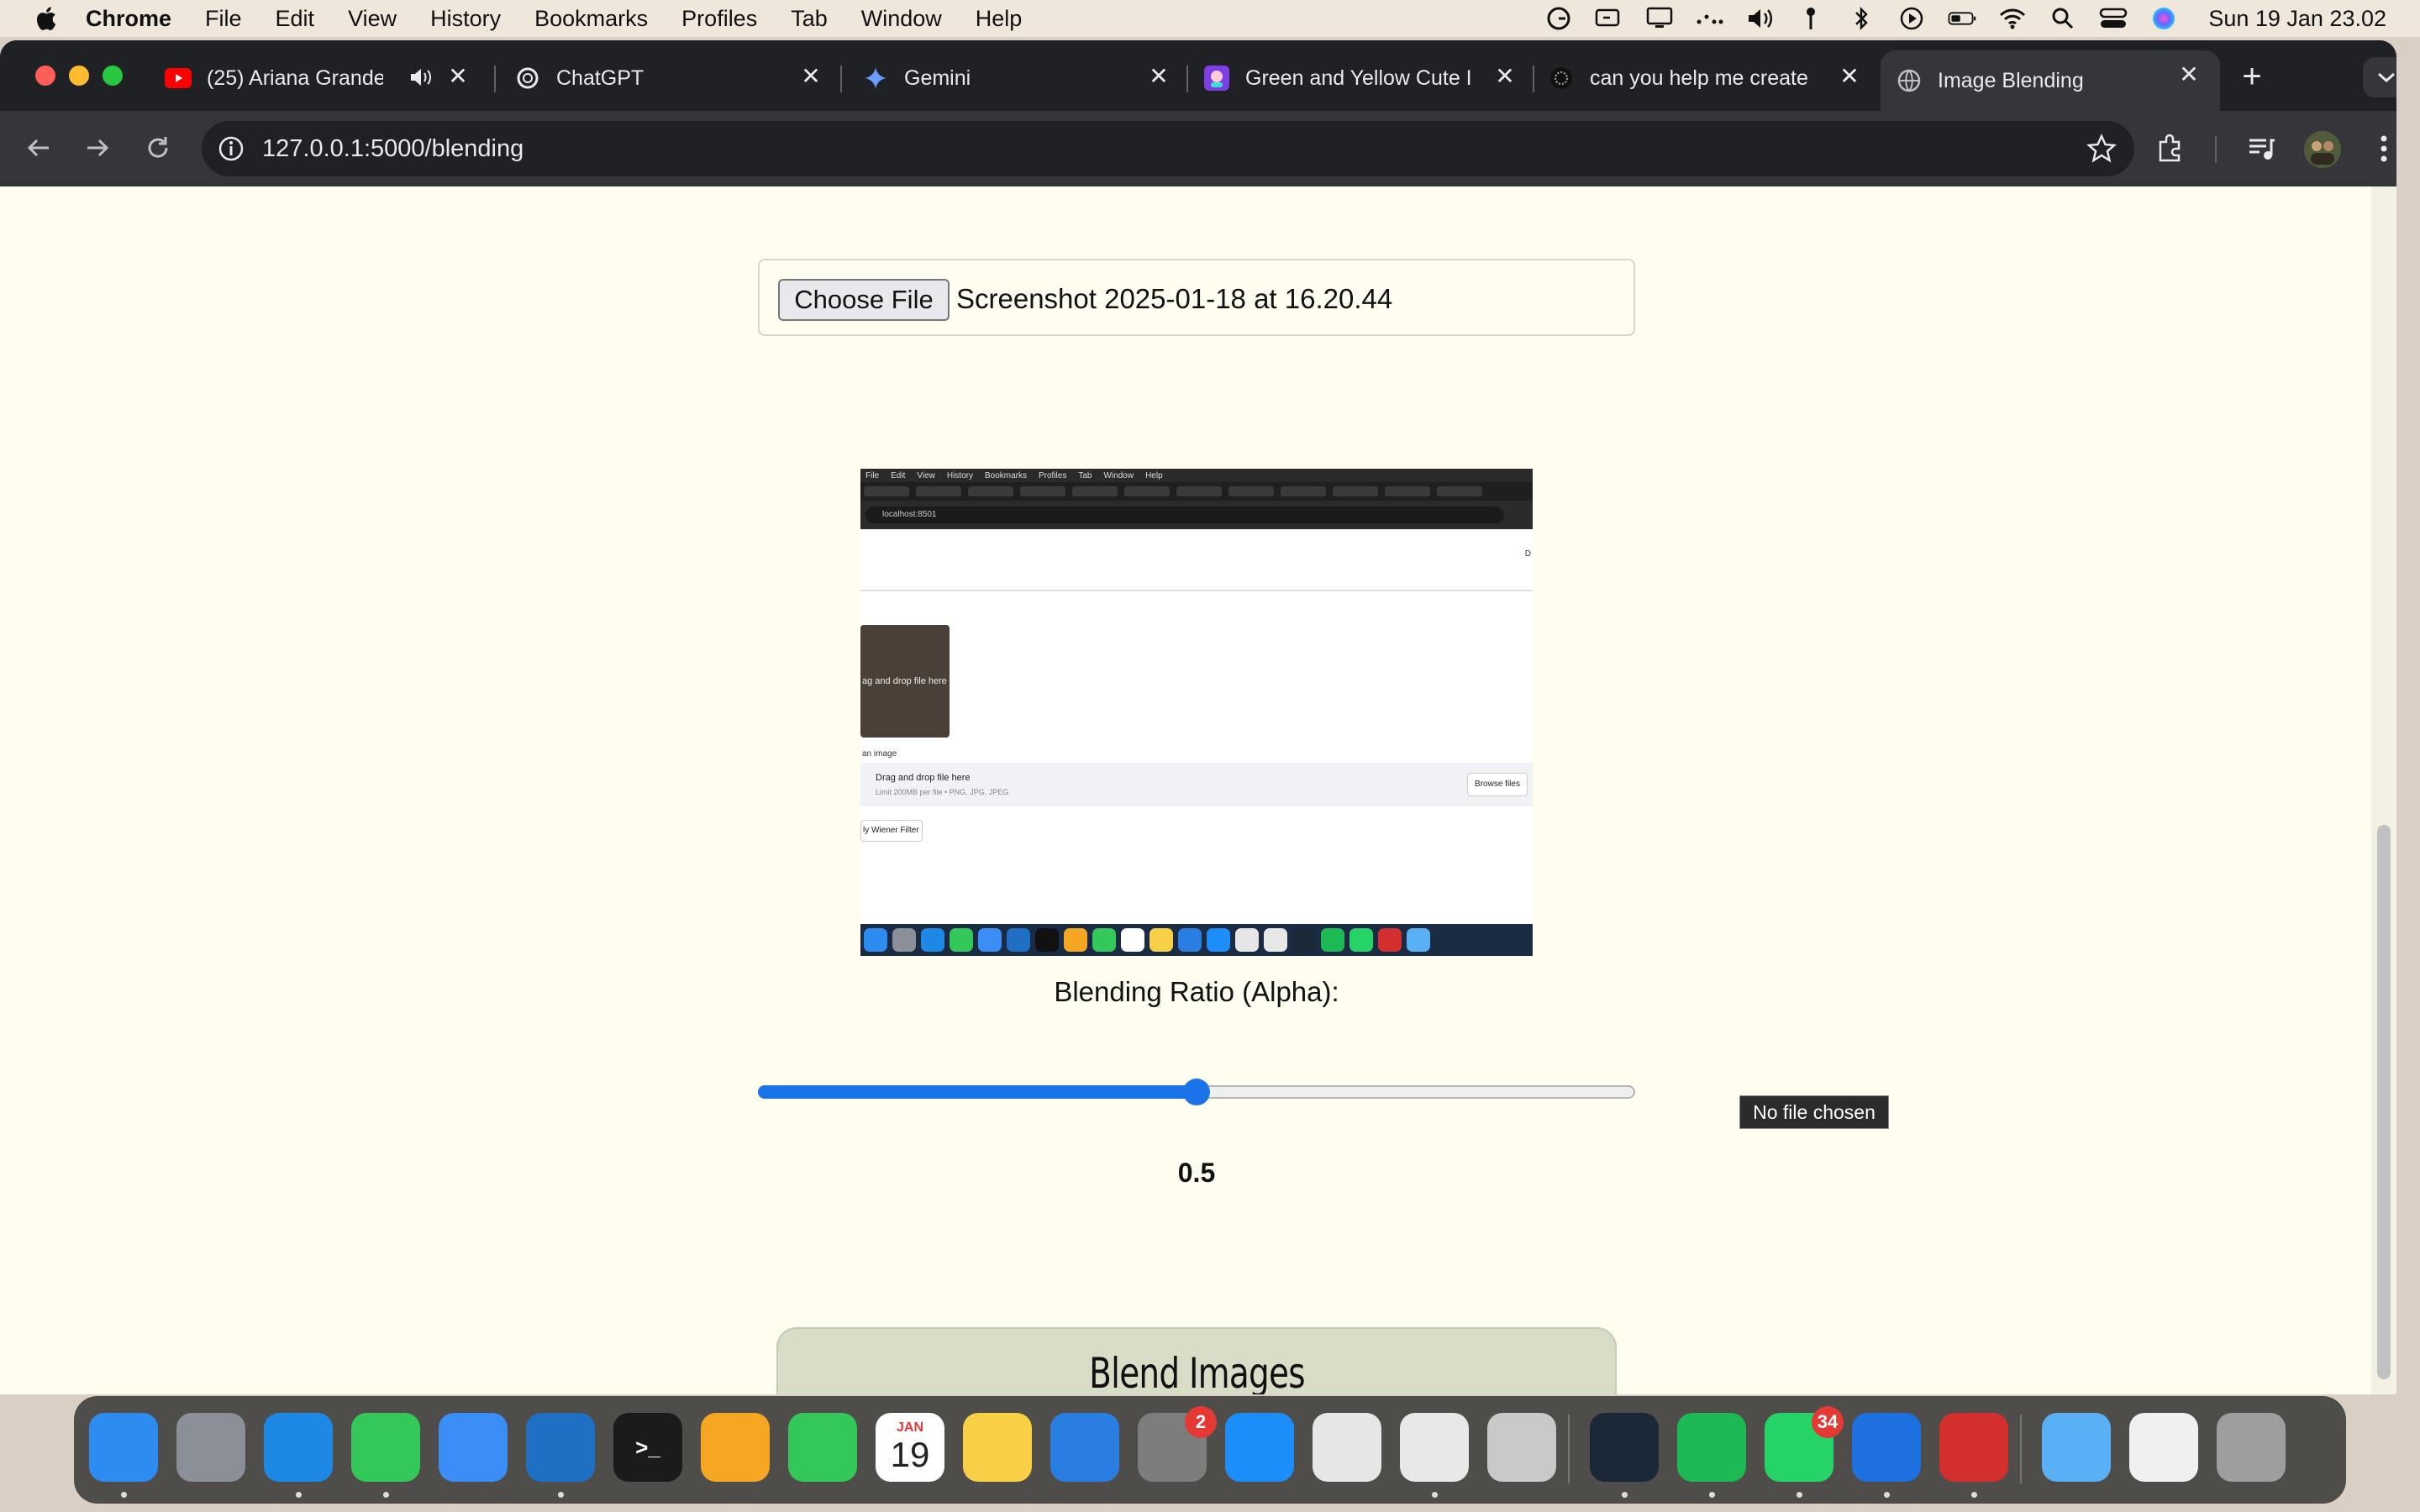 This screenshot has width=2420, height=1512. Describe the element at coordinates (2113, 18) in the screenshot. I see `control-center-icon` at that location.